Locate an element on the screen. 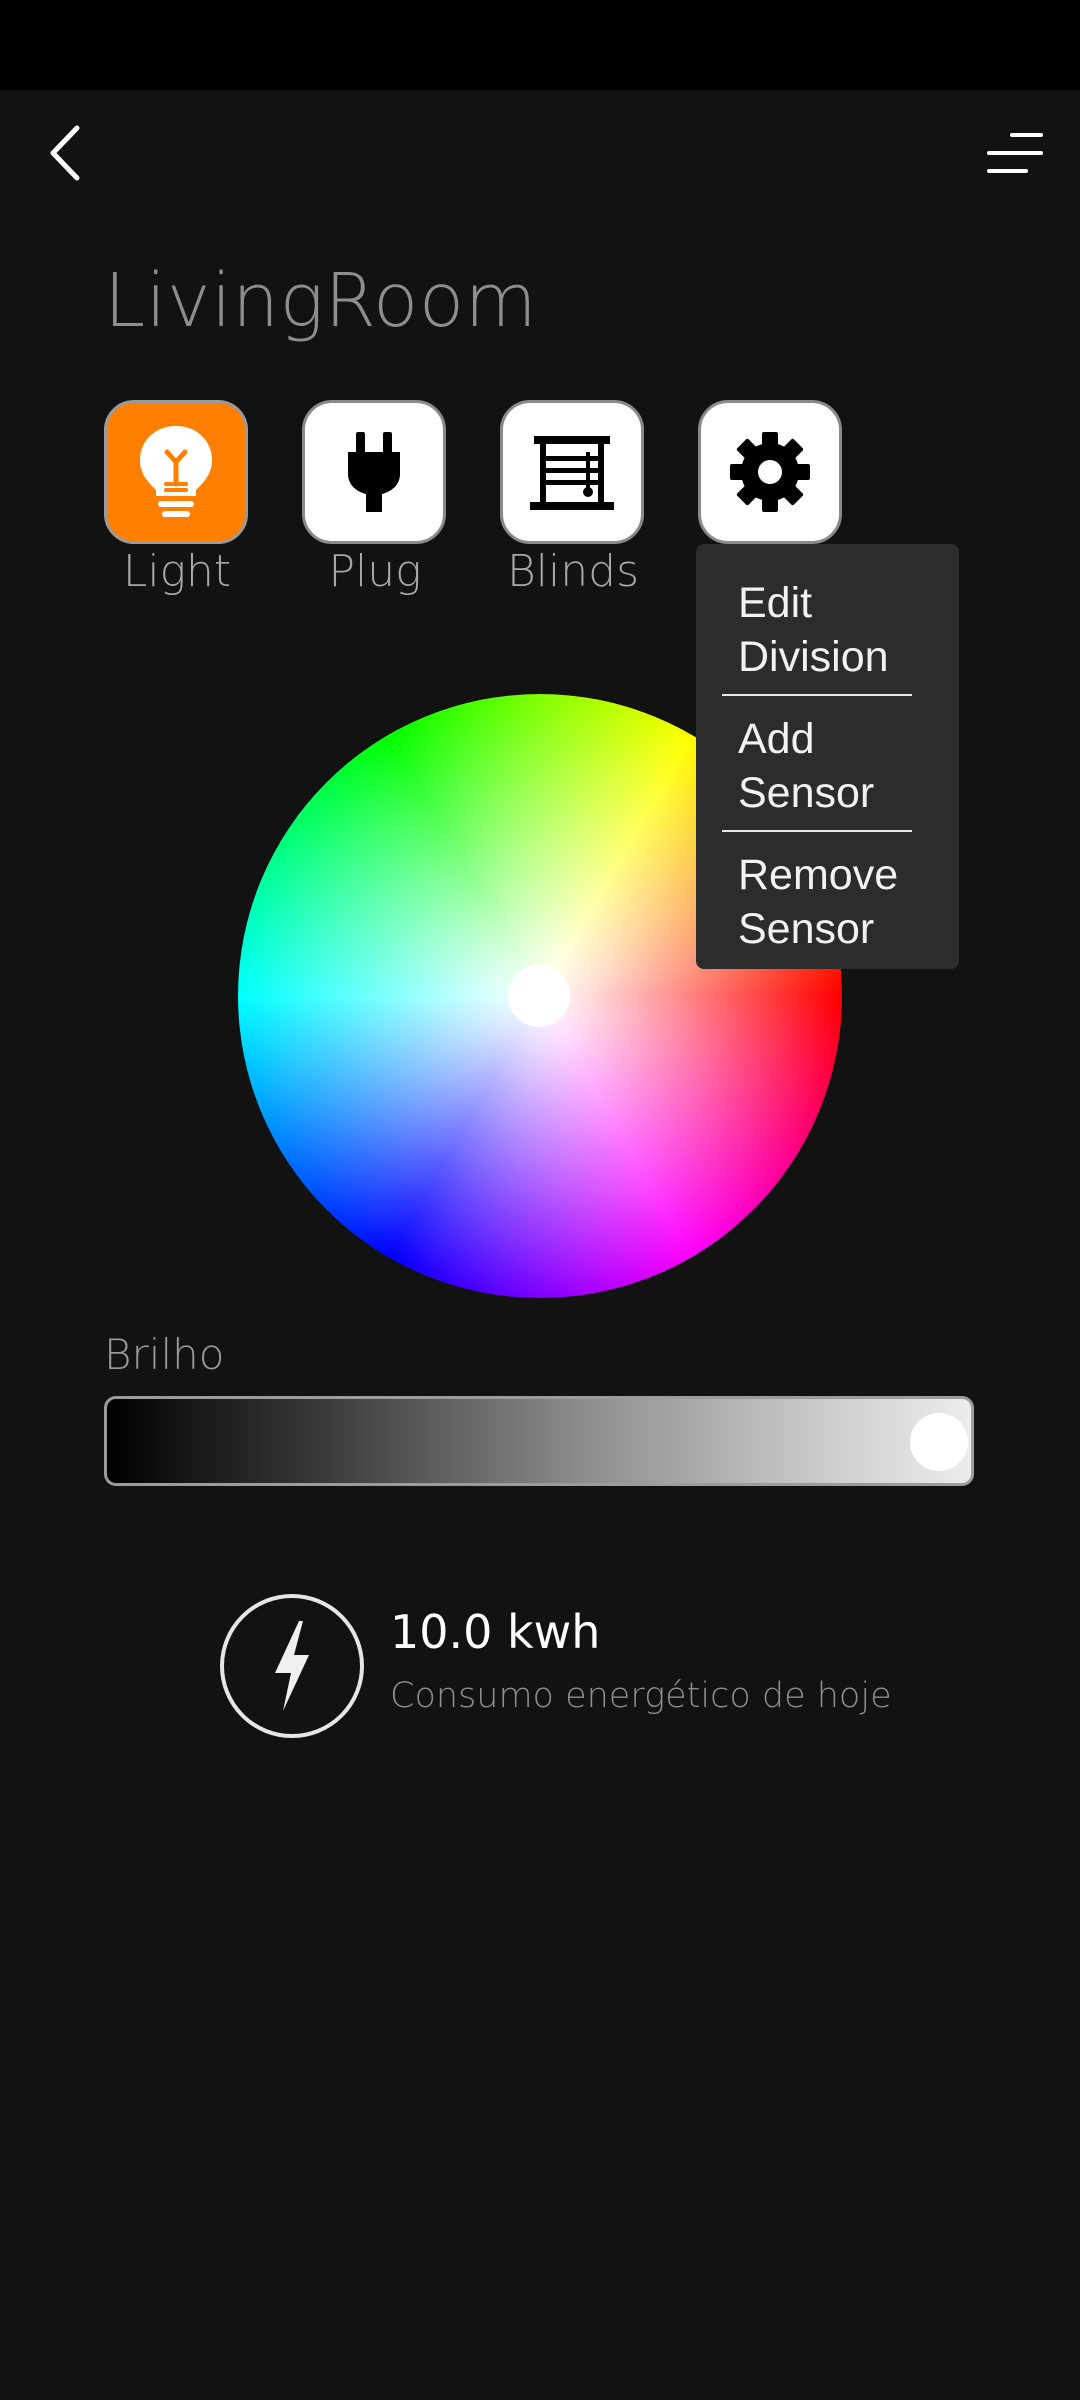  plug-icon is located at coordinates (374, 472).